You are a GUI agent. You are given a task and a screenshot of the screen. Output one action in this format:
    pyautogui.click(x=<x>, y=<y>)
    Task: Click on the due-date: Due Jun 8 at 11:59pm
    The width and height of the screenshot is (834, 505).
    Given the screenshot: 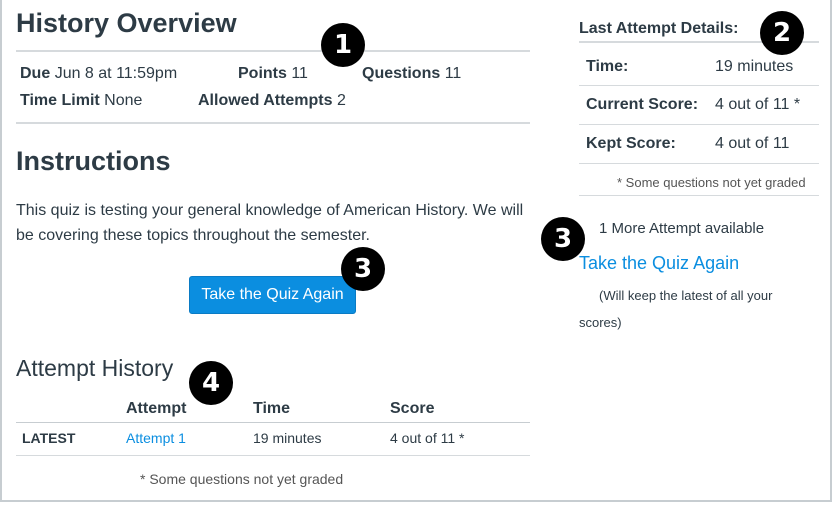 What is the action you would take?
    pyautogui.click(x=98, y=74)
    